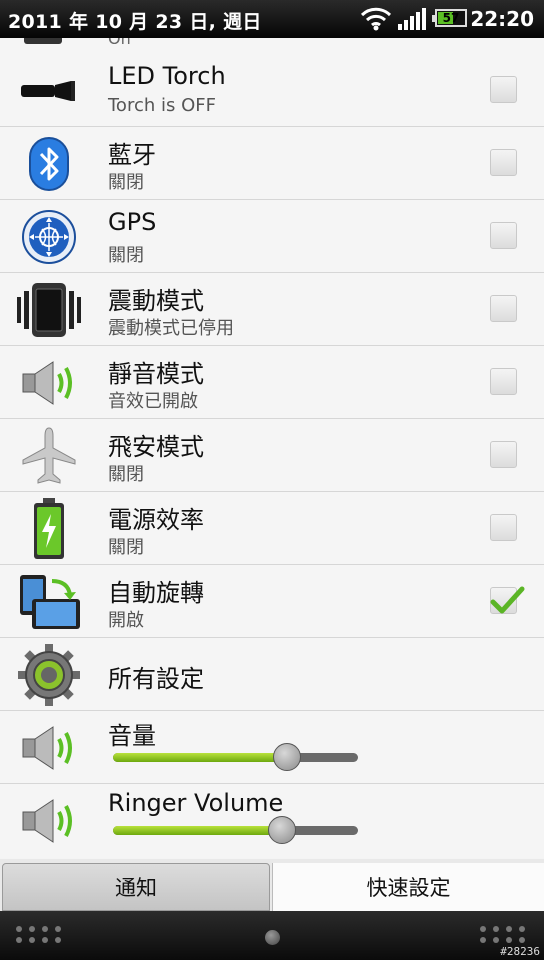 The height and width of the screenshot is (960, 544). Describe the element at coordinates (272, 382) in the screenshot. I see `setting-row-silent: 靜音模式 音效已開啟` at that location.